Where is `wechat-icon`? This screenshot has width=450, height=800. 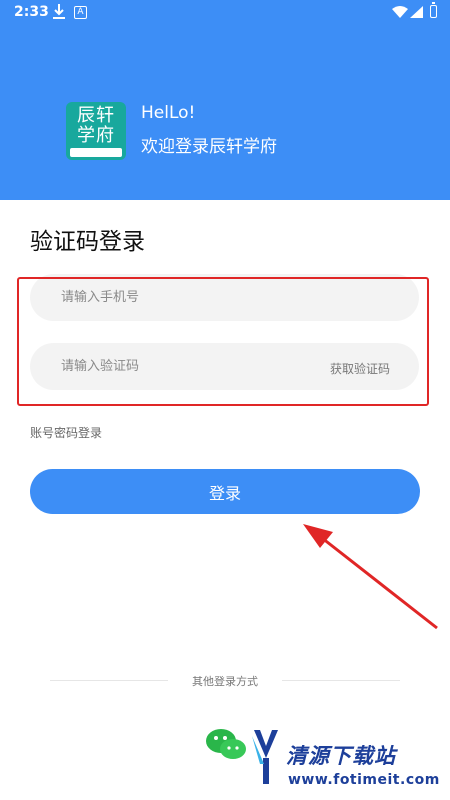 wechat-icon is located at coordinates (227, 745).